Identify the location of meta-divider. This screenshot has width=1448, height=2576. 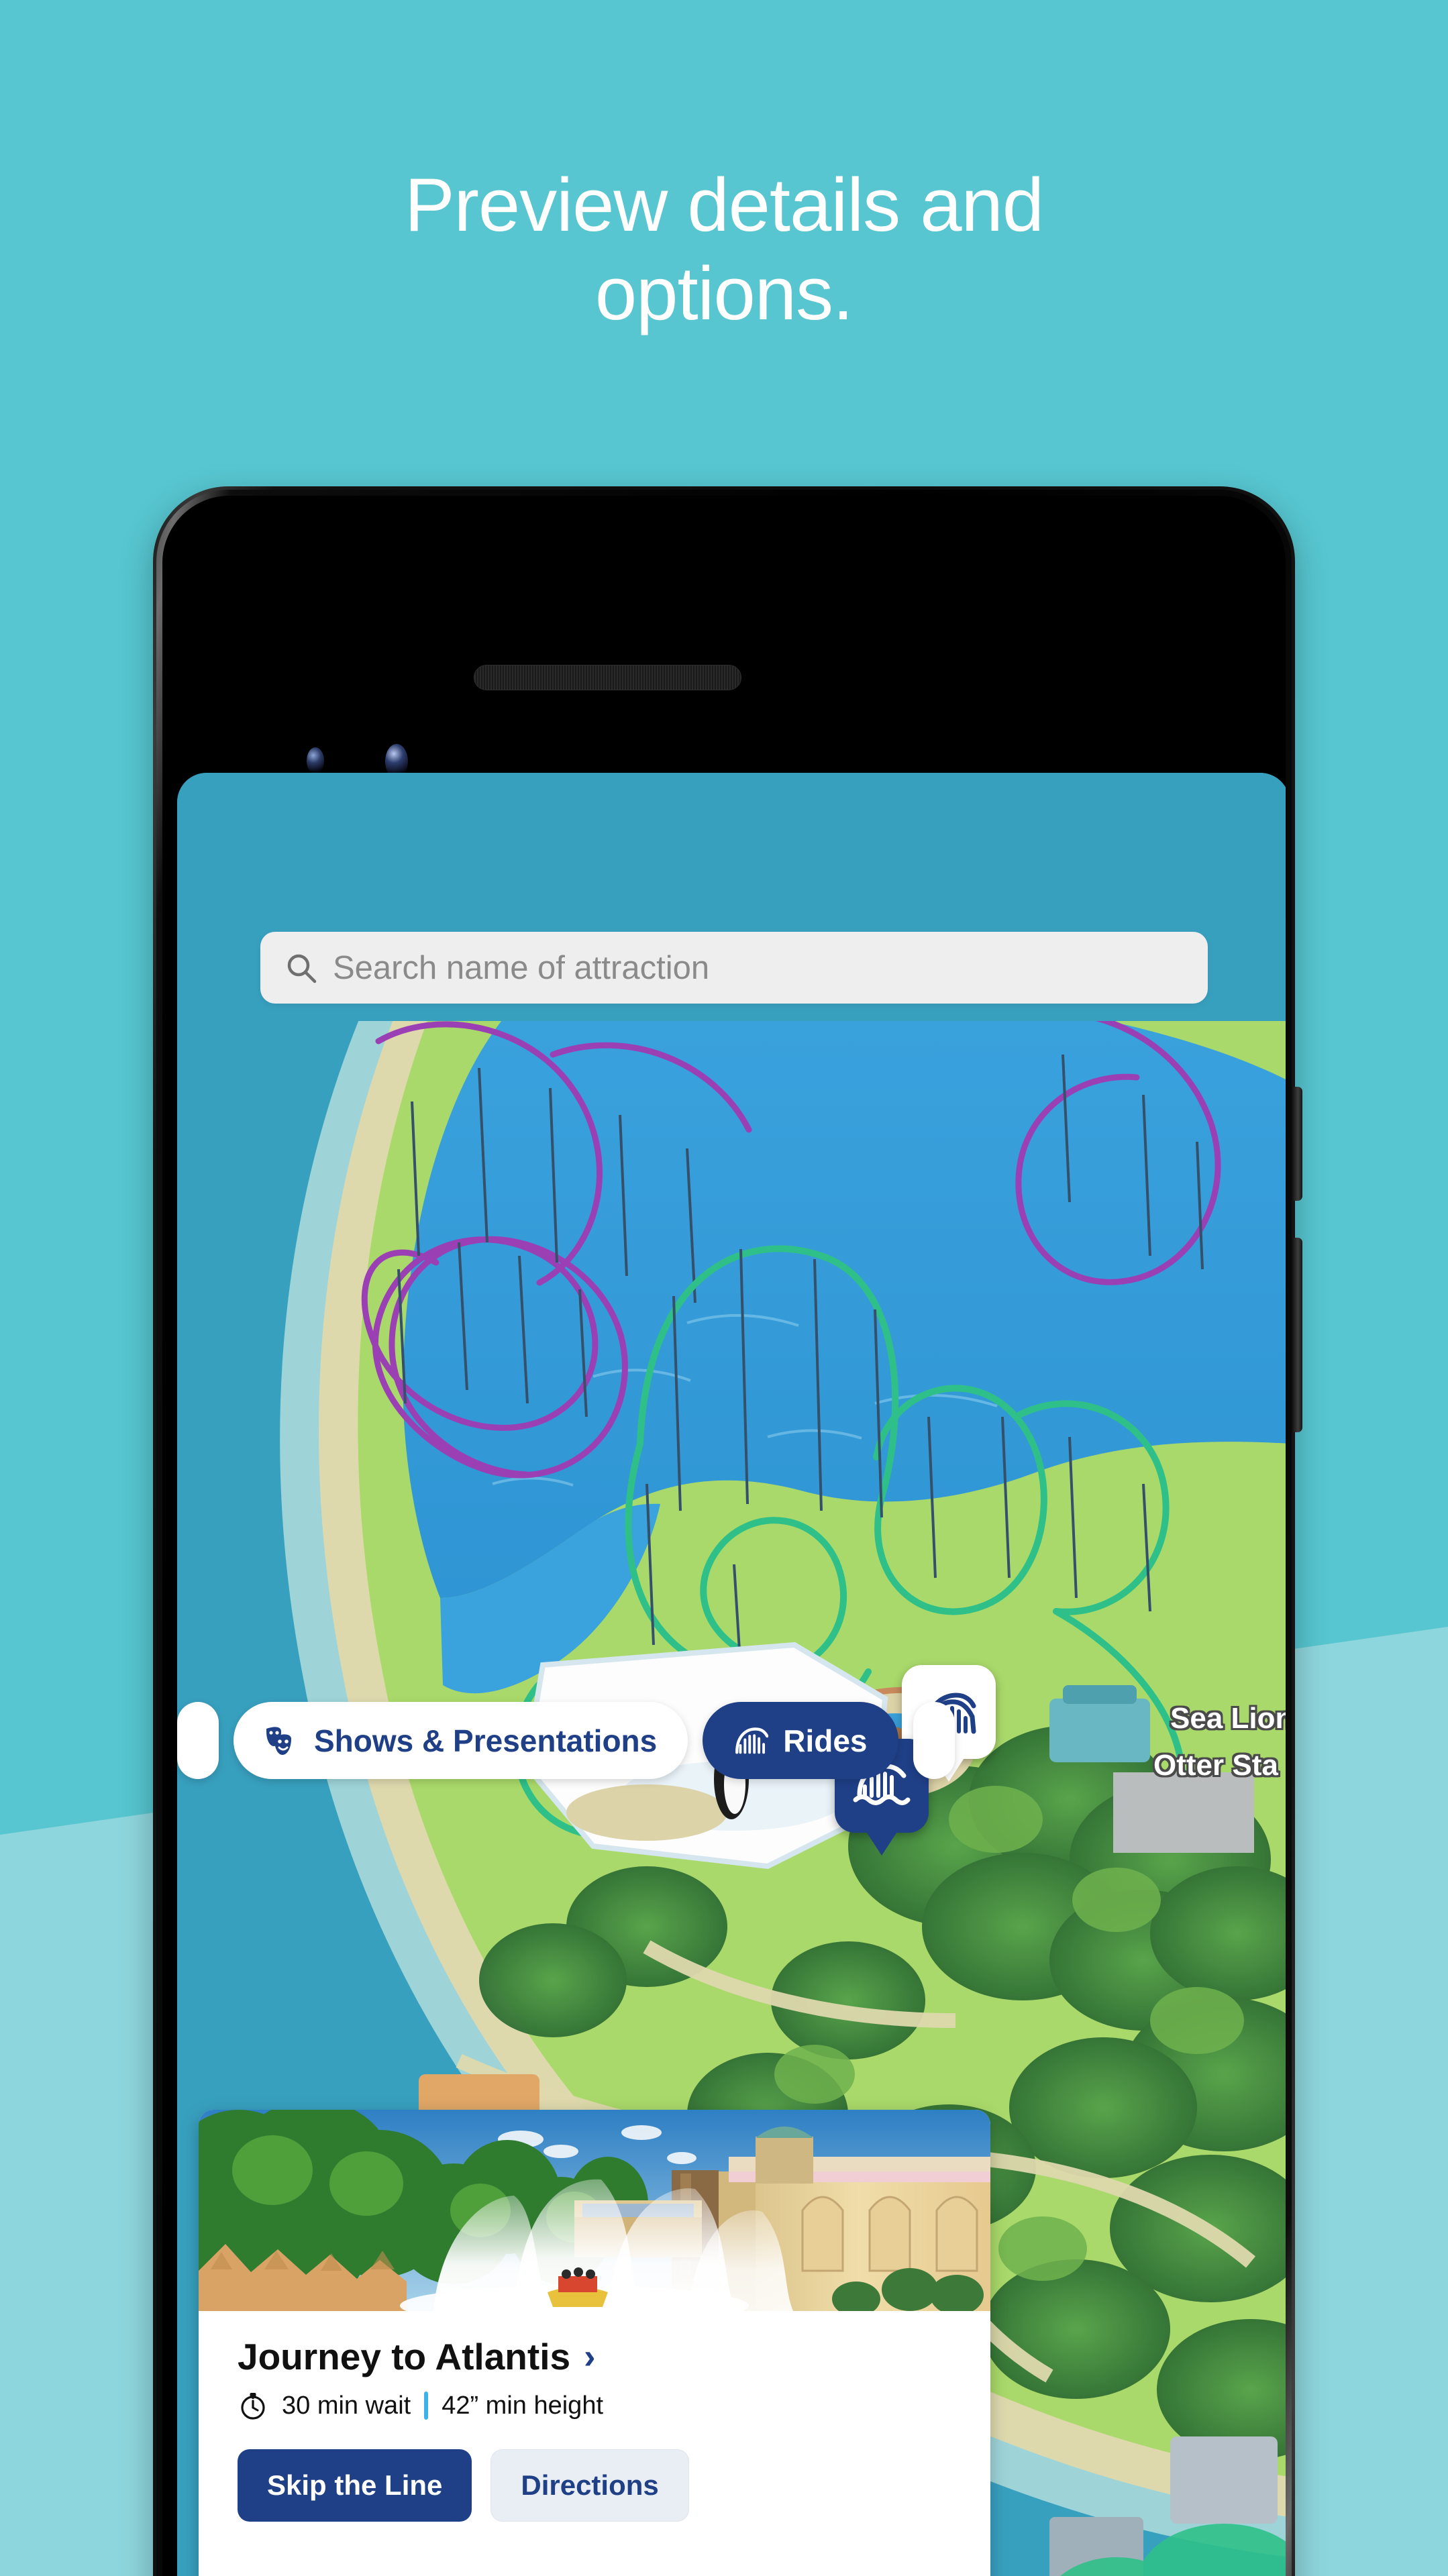
(426, 2406).